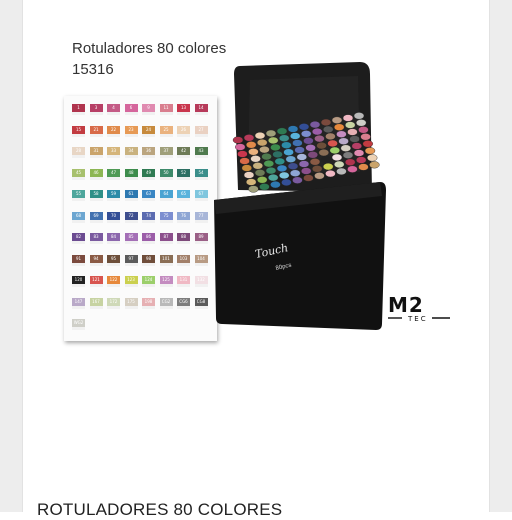  I want to click on color-swatch: 43, so click(201, 152).